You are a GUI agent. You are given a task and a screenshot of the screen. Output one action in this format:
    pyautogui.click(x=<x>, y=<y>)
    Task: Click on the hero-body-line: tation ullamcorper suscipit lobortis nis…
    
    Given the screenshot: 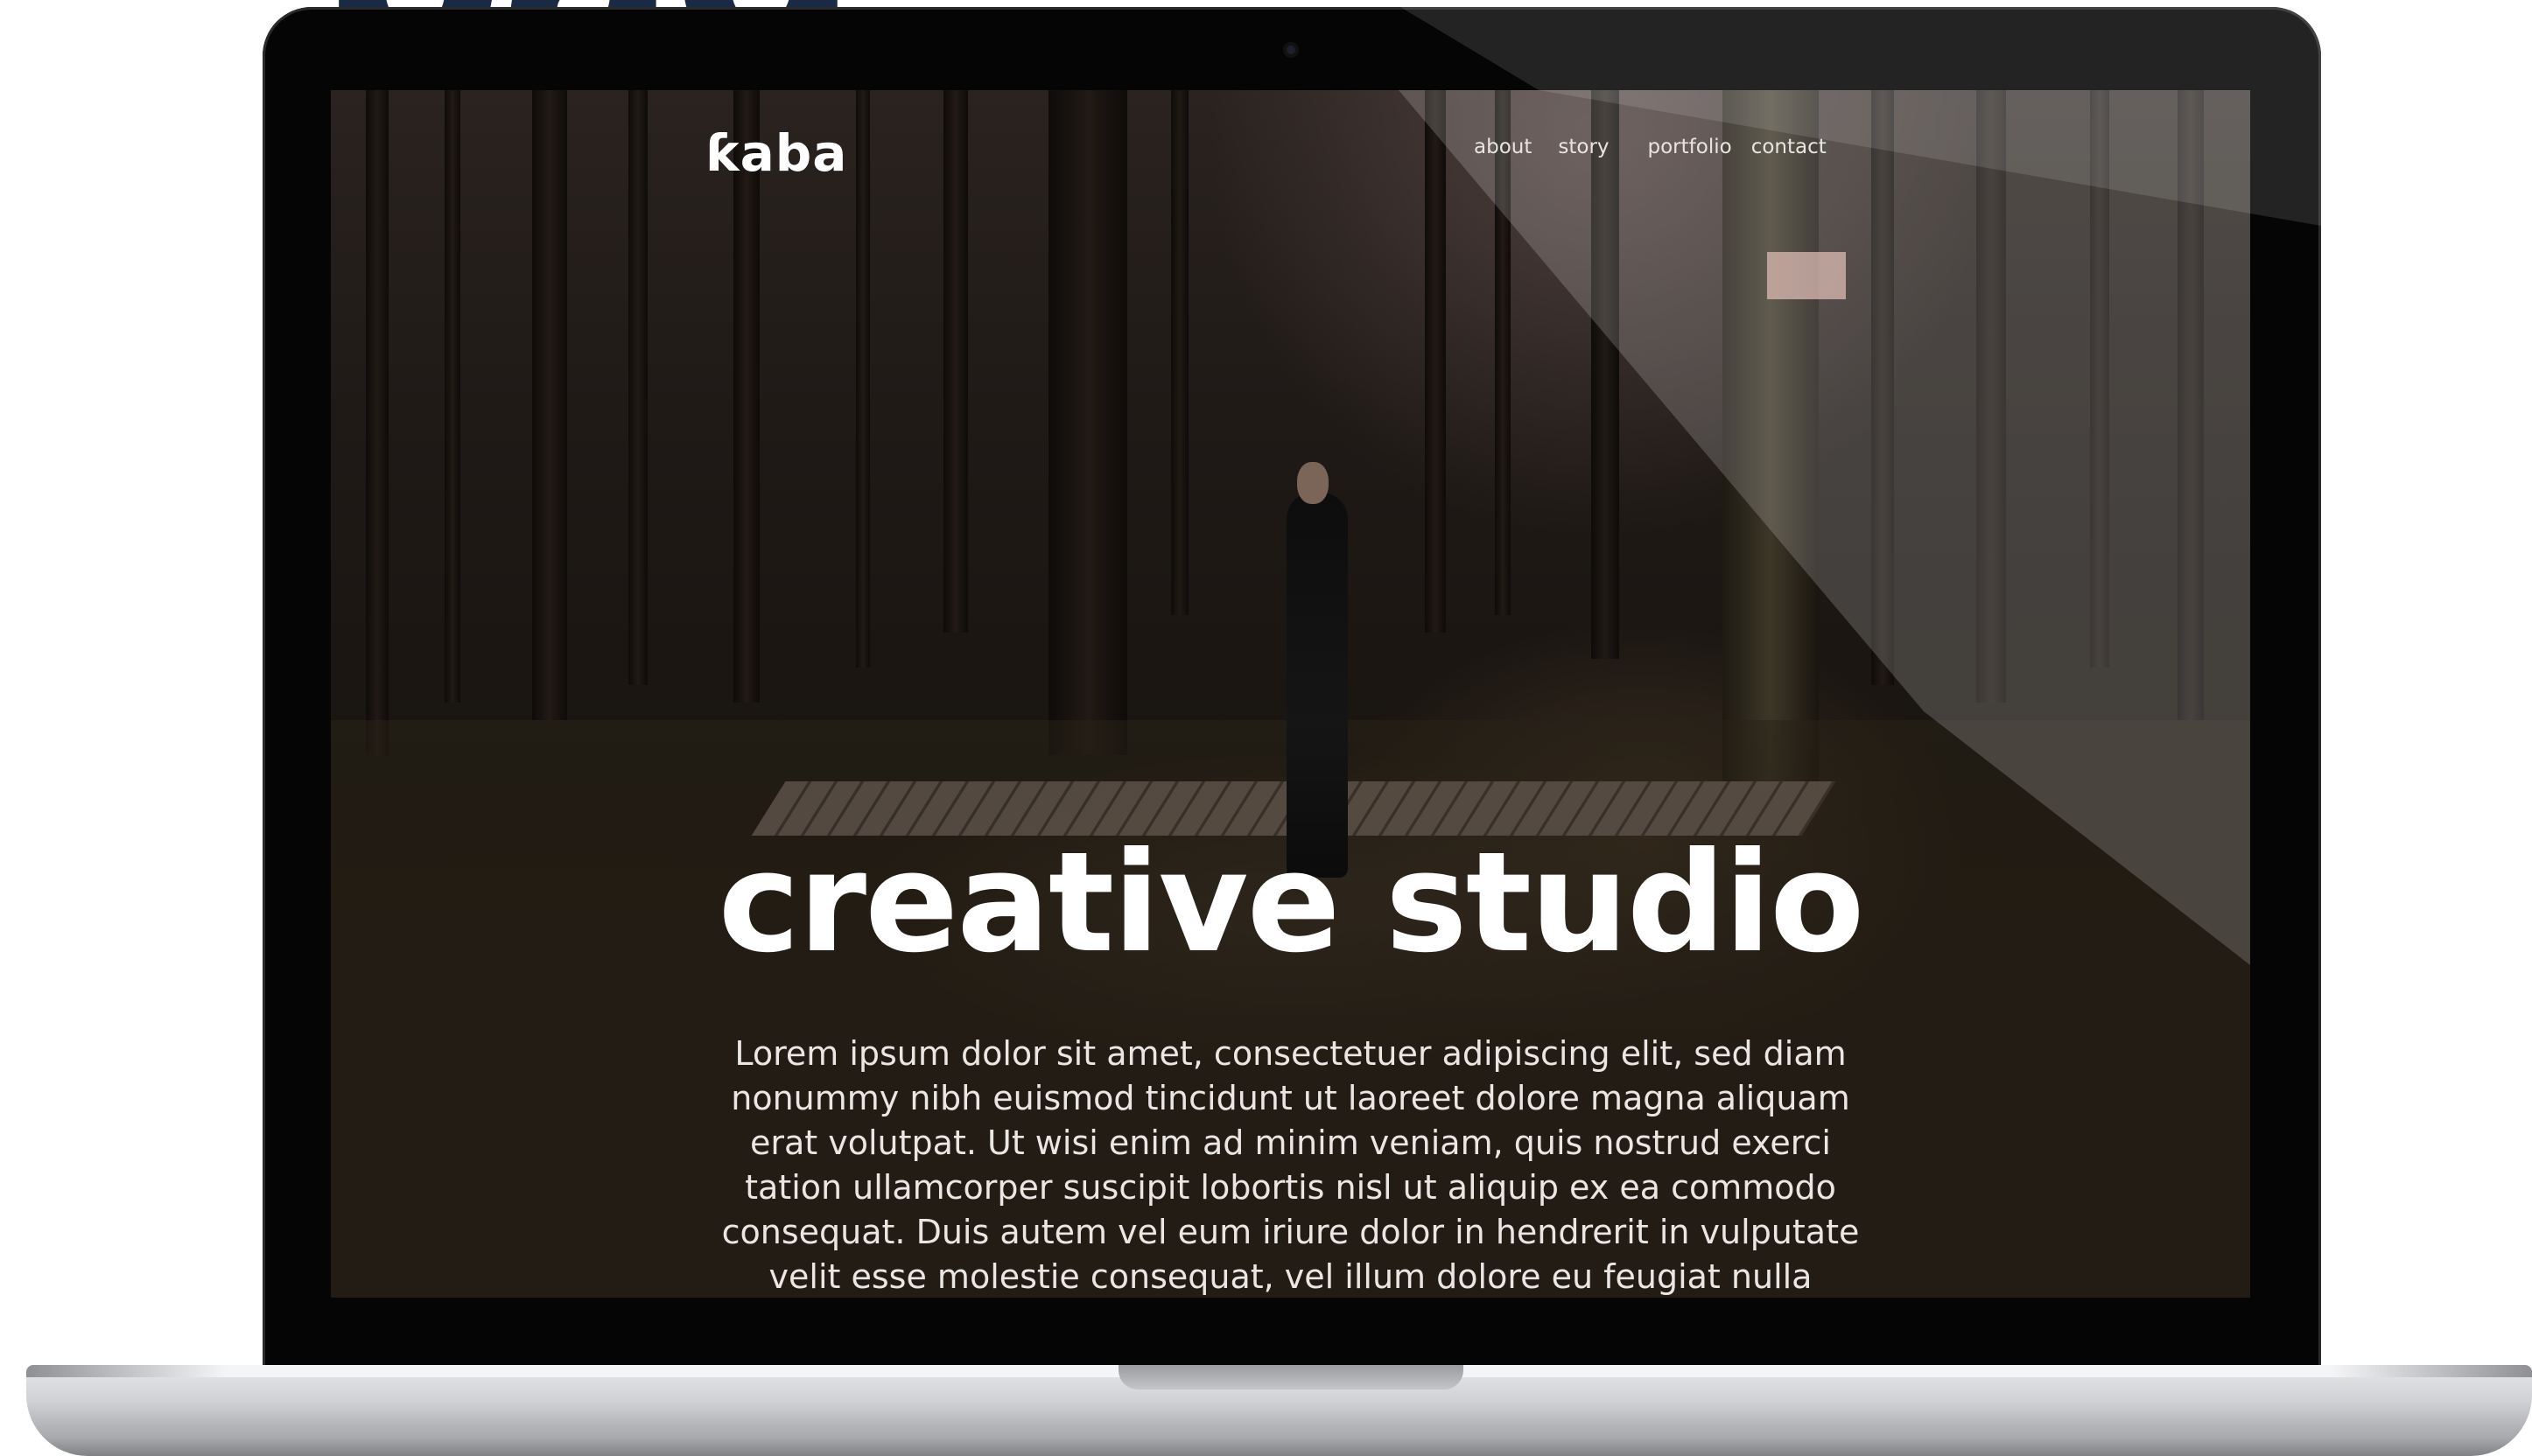 What is the action you would take?
    pyautogui.click(x=1290, y=1187)
    